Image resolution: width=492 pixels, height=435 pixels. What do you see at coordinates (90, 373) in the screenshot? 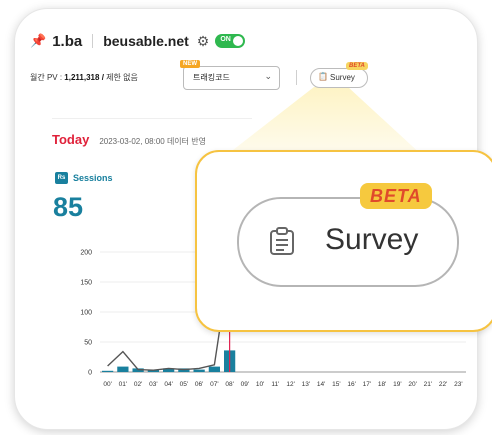
I see `y-tick-label: 0` at bounding box center [90, 373].